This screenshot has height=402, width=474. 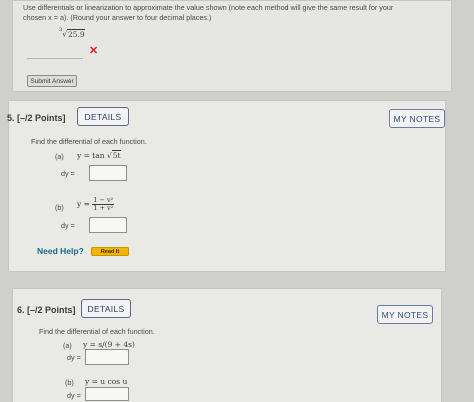 I want to click on part-b-function: y = 1 − v² 1 + v², so click(x=96, y=204).